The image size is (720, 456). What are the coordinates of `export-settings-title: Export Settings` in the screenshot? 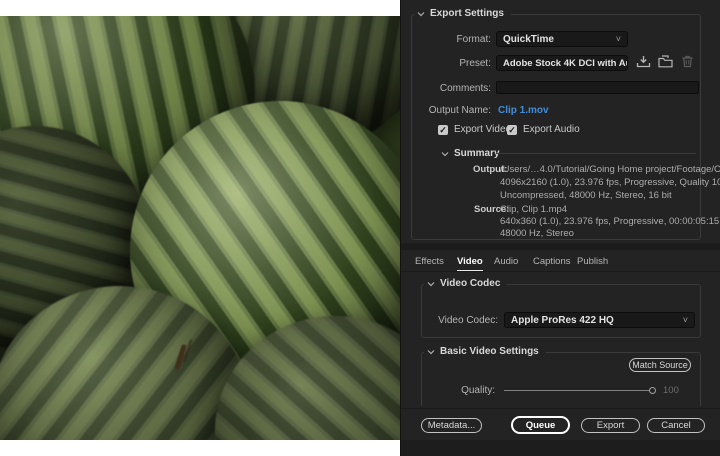 It's located at (467, 13).